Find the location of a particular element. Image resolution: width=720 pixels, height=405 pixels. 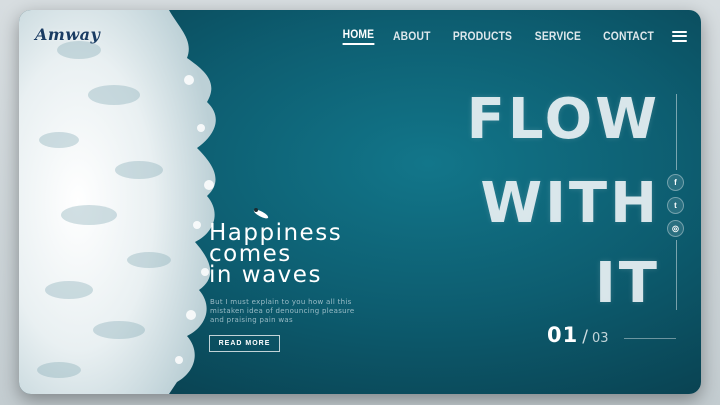

facebook-icon: f is located at coordinates (675, 182).